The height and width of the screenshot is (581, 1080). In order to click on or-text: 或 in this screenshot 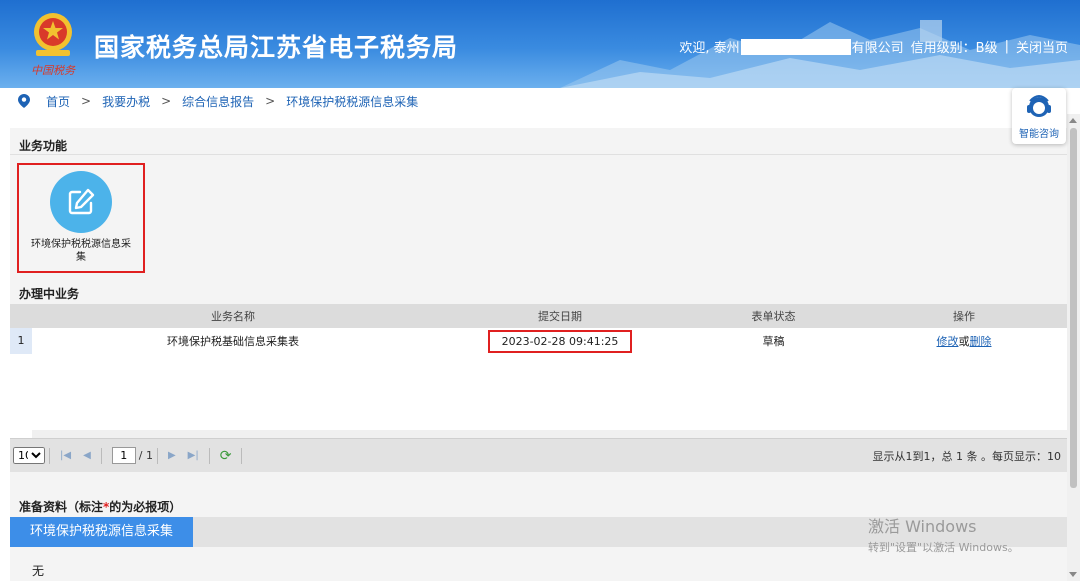, I will do `click(964, 341)`.